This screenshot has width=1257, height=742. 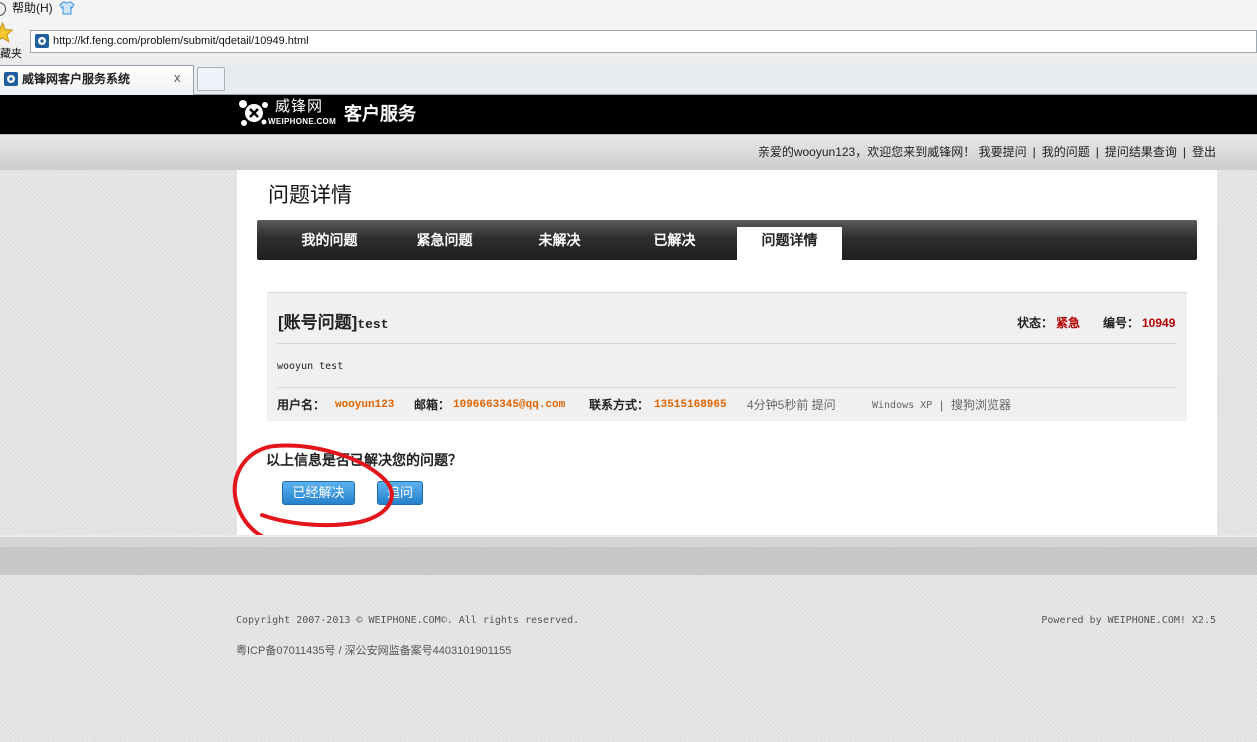 I want to click on tab-label: 我的问题, so click(x=329, y=240).